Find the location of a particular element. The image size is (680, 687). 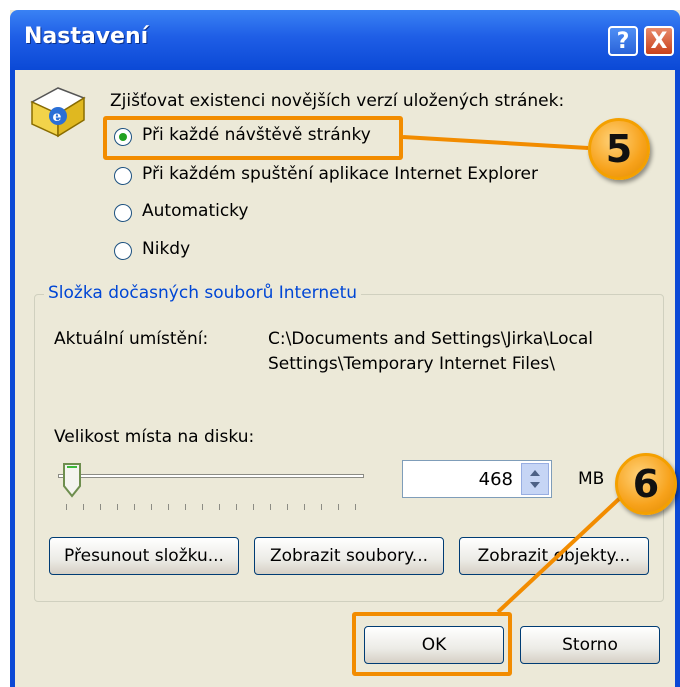

window-frame-left is located at coordinates (12, 378).